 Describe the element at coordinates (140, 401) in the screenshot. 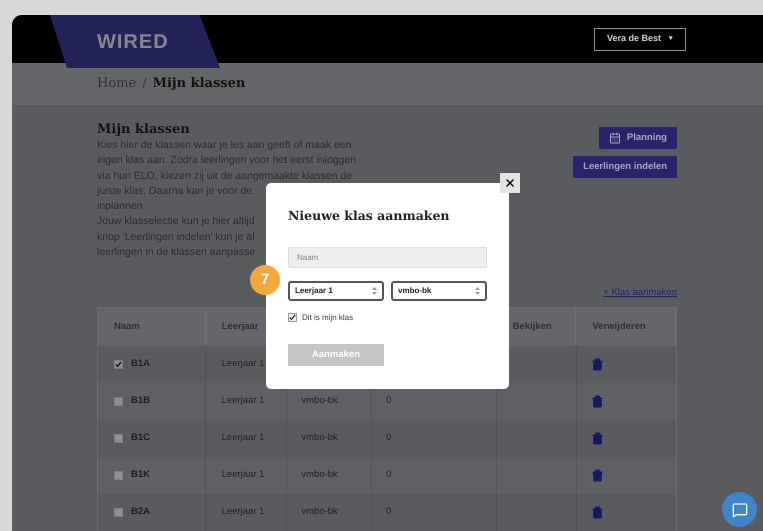

I see `class-name: B1B` at that location.